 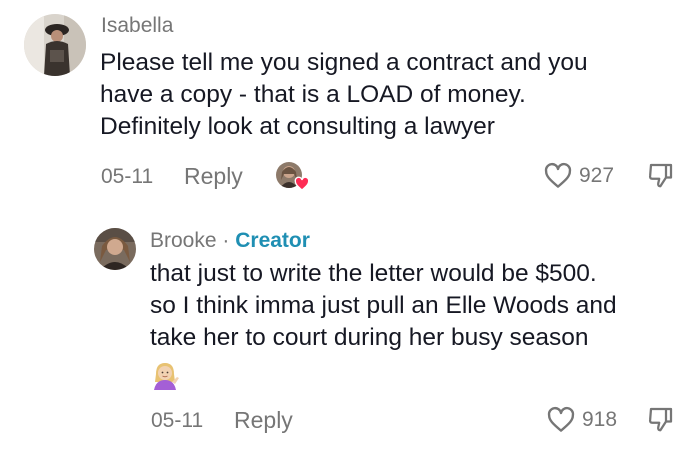 What do you see at coordinates (272, 240) in the screenshot?
I see `creator-badge: Creator` at bounding box center [272, 240].